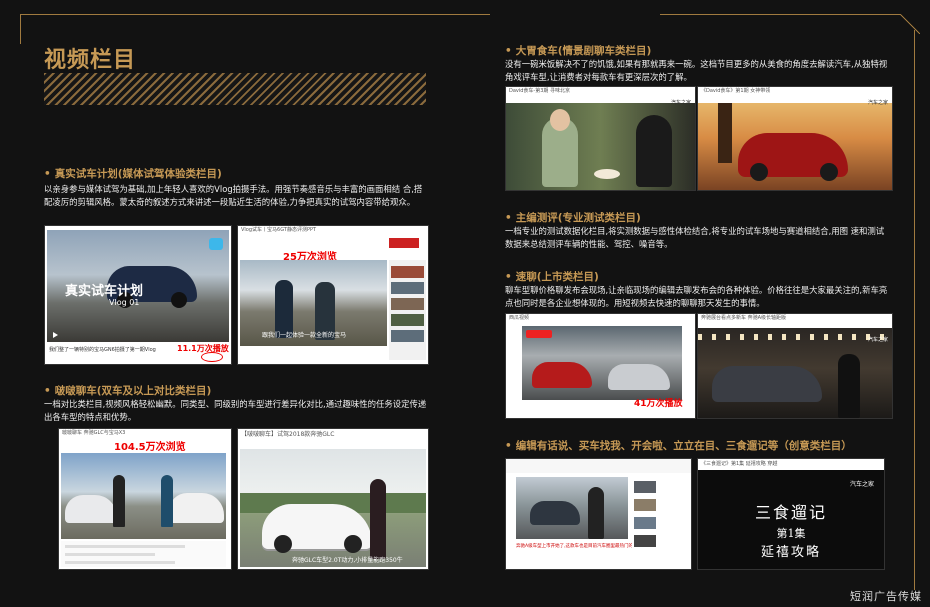  I want to click on section-heading-creative: • 编辑有话说、买车找我、开会啦、立立在目、三食遛记等（创意类栏目）, so click(678, 445).